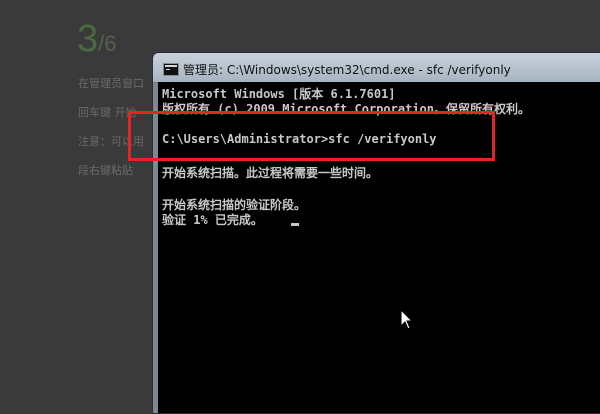  Describe the element at coordinates (111, 83) in the screenshot. I see `instruction-line: 在管理员窗口` at that location.